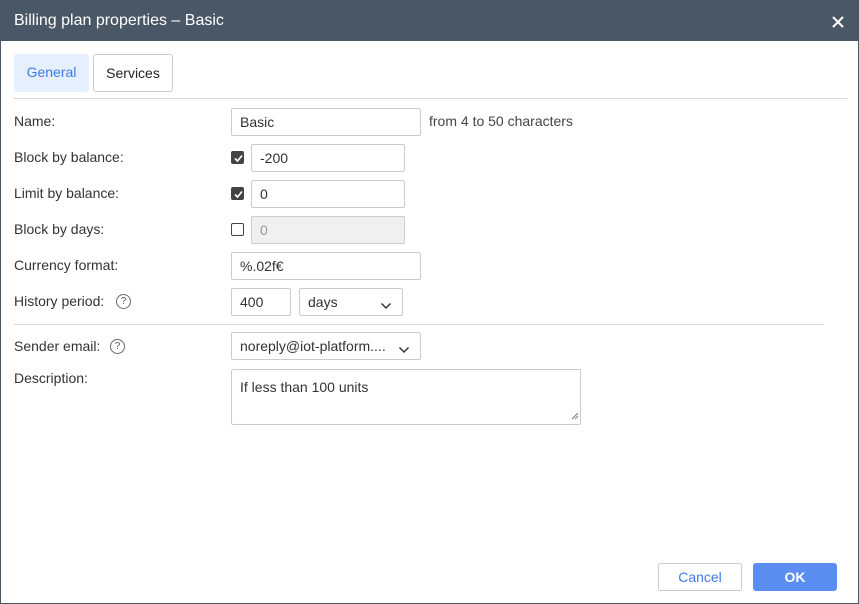 Image resolution: width=859 pixels, height=604 pixels. What do you see at coordinates (237, 157) in the screenshot?
I see `block-by-balance-checkbox` at bounding box center [237, 157].